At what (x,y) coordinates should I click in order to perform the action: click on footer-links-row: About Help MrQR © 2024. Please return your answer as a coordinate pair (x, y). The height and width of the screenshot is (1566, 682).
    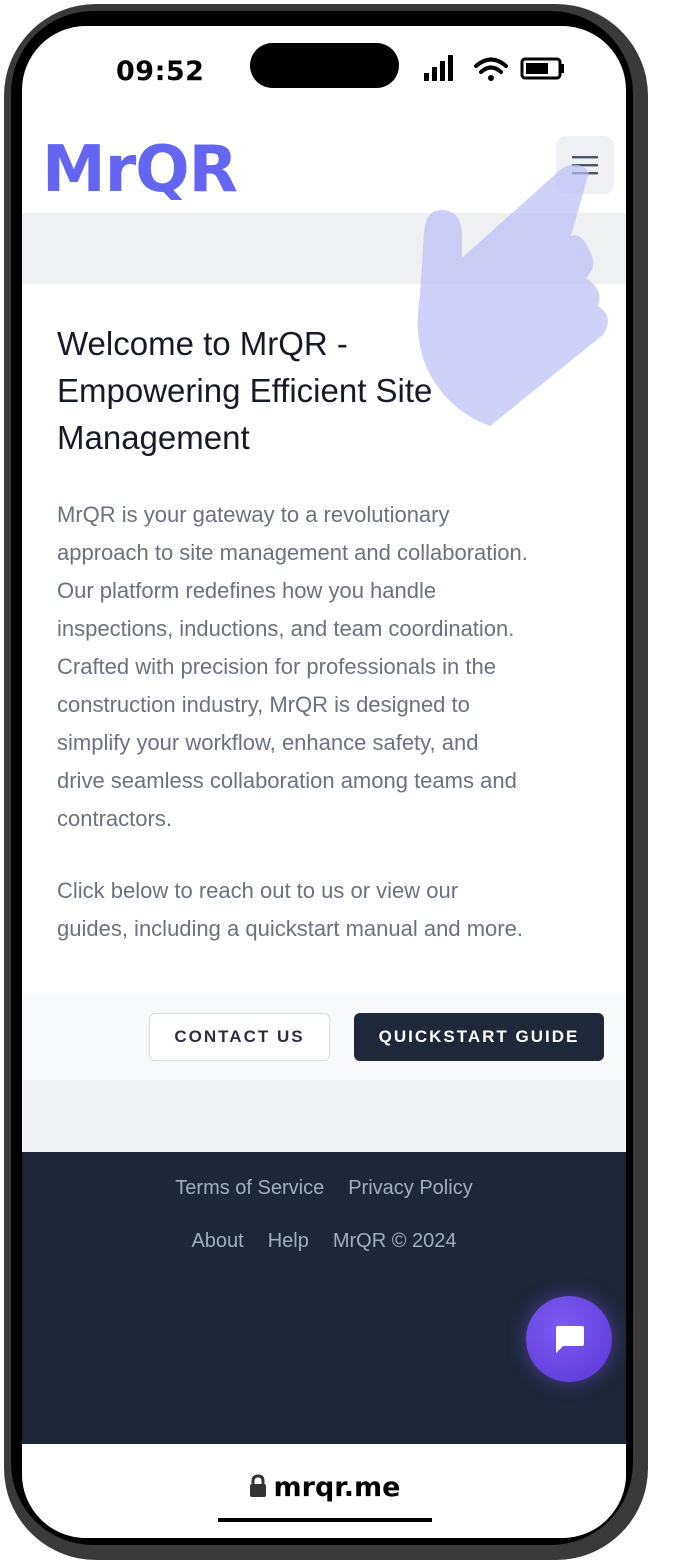
    Looking at the image, I should click on (324, 1241).